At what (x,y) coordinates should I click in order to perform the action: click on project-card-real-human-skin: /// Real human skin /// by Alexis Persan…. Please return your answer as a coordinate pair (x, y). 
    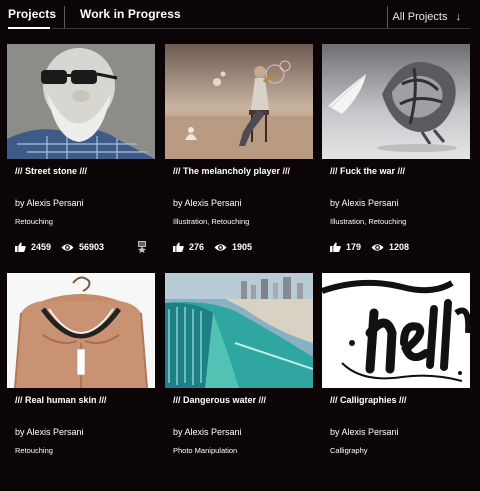
    Looking at the image, I should click on (81, 382).